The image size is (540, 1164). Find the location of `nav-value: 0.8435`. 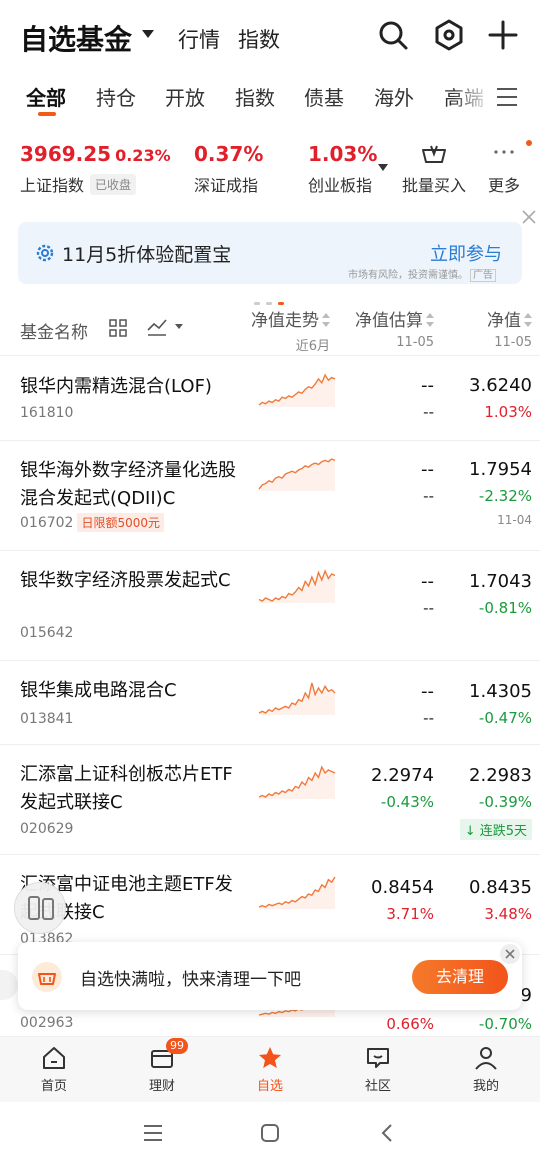

nav-value: 0.8435 is located at coordinates (500, 887).